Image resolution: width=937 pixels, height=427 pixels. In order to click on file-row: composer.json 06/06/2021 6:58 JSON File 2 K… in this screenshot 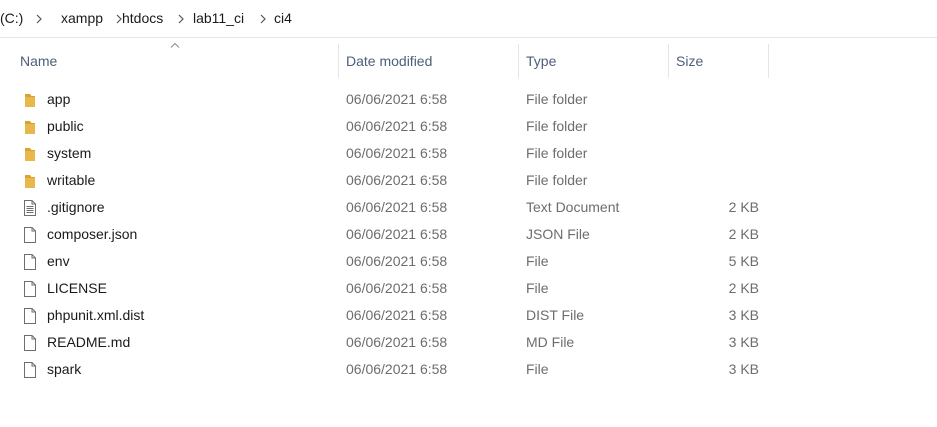, I will do `click(468, 234)`.